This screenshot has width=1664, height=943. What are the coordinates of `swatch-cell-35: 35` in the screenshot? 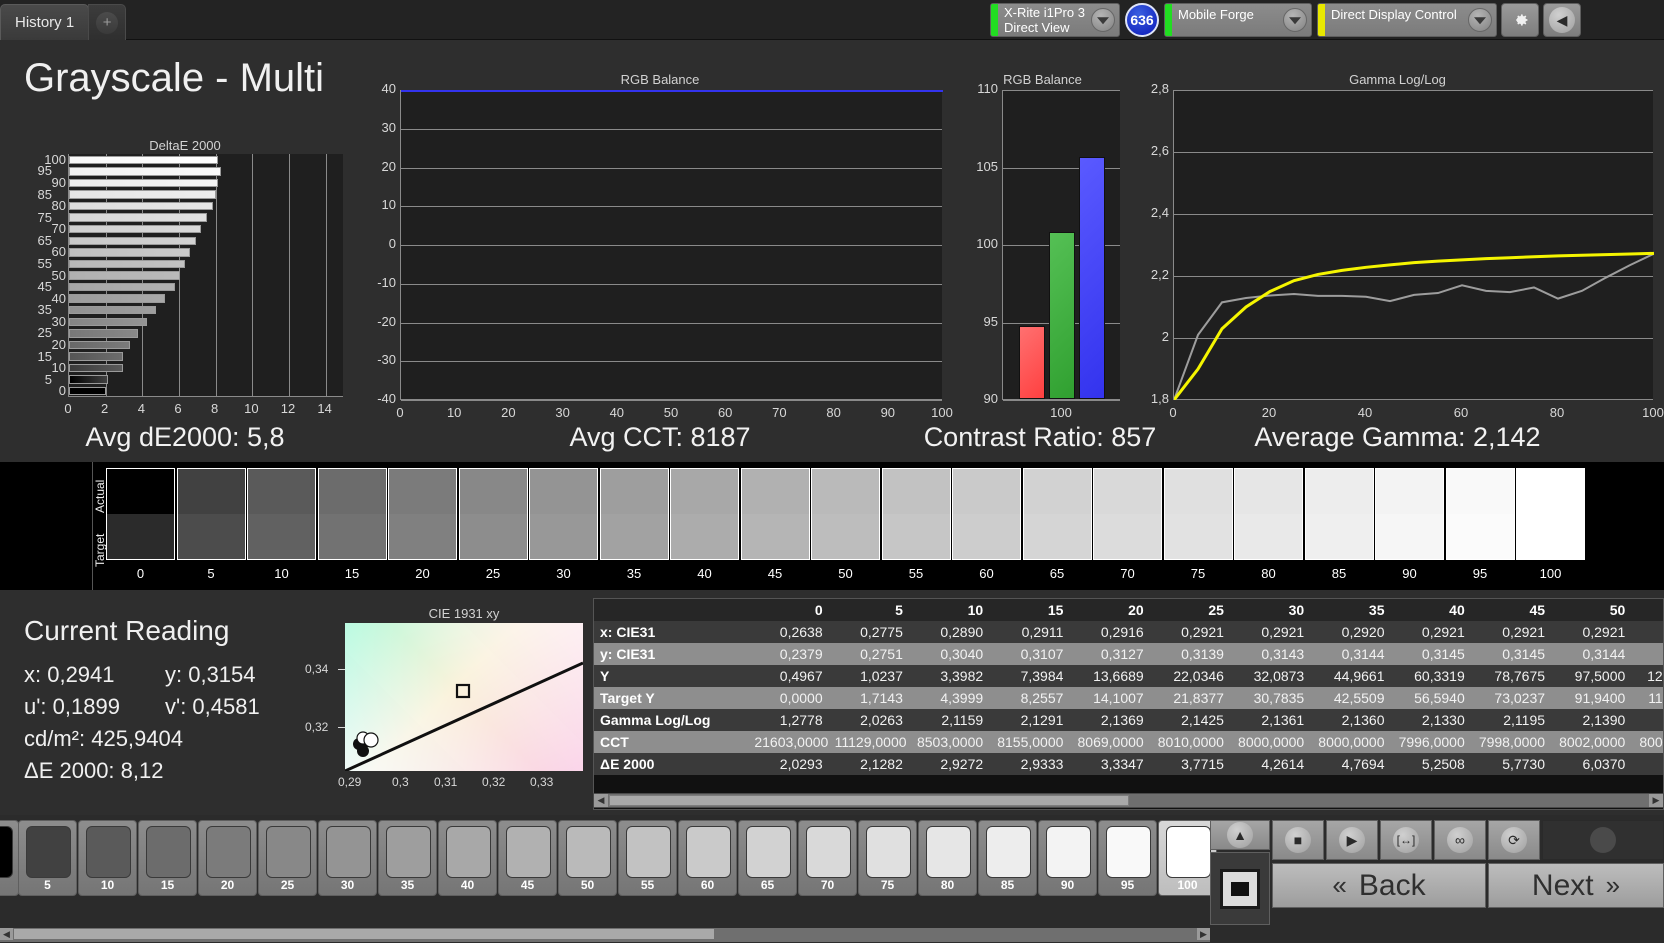 It's located at (407, 858).